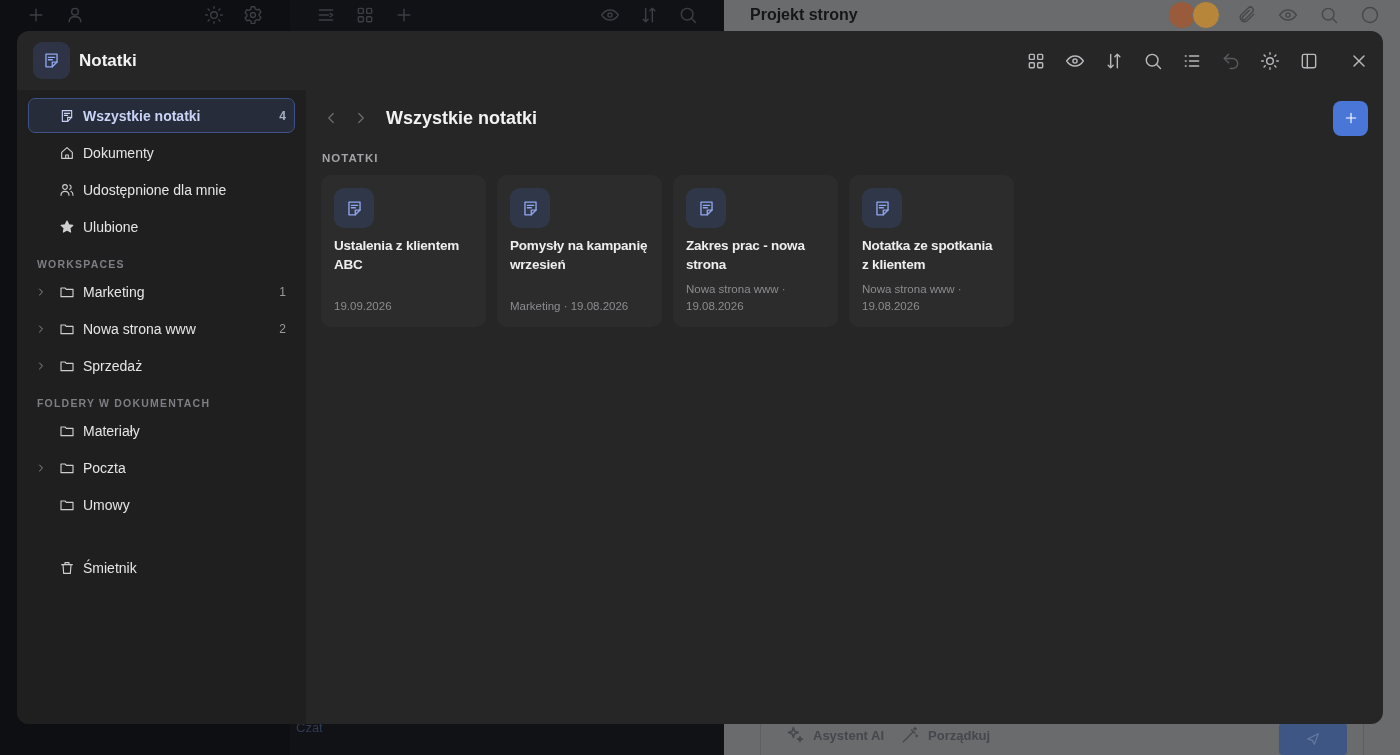 This screenshot has width=1400, height=755. I want to click on notes-app-icon, so click(51, 60).